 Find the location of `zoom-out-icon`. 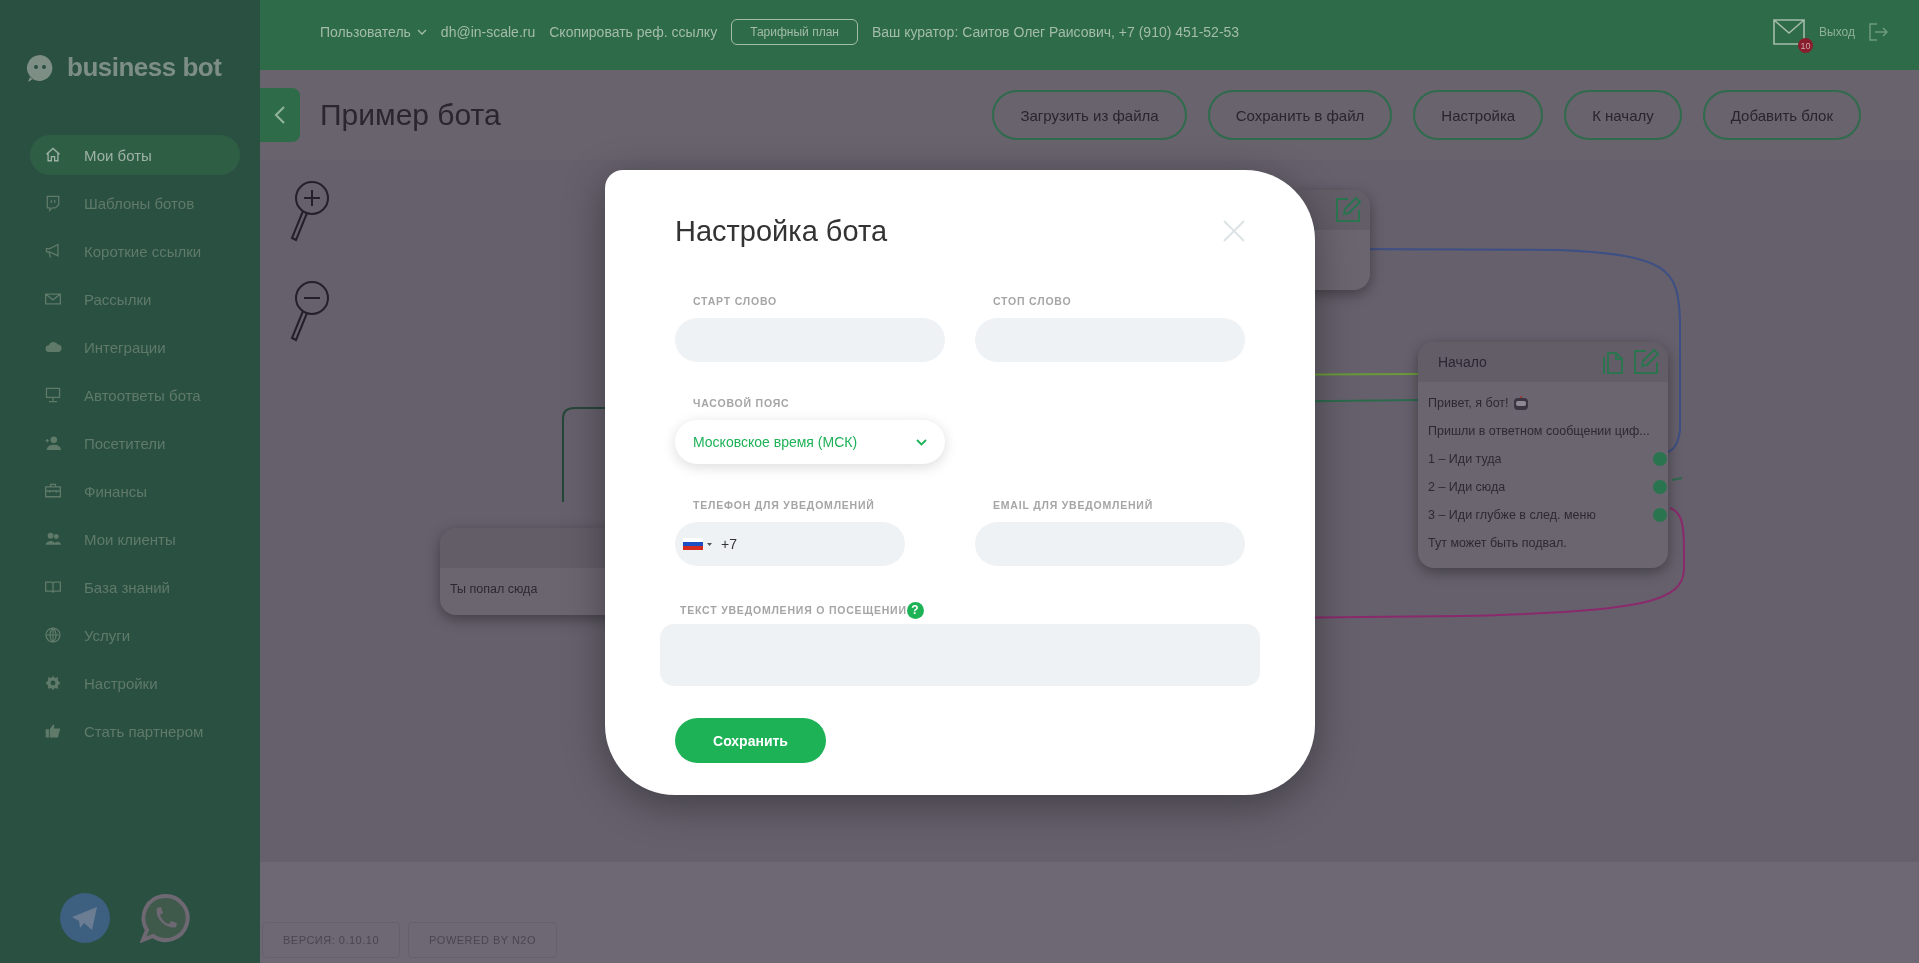

zoom-out-icon is located at coordinates (309, 311).